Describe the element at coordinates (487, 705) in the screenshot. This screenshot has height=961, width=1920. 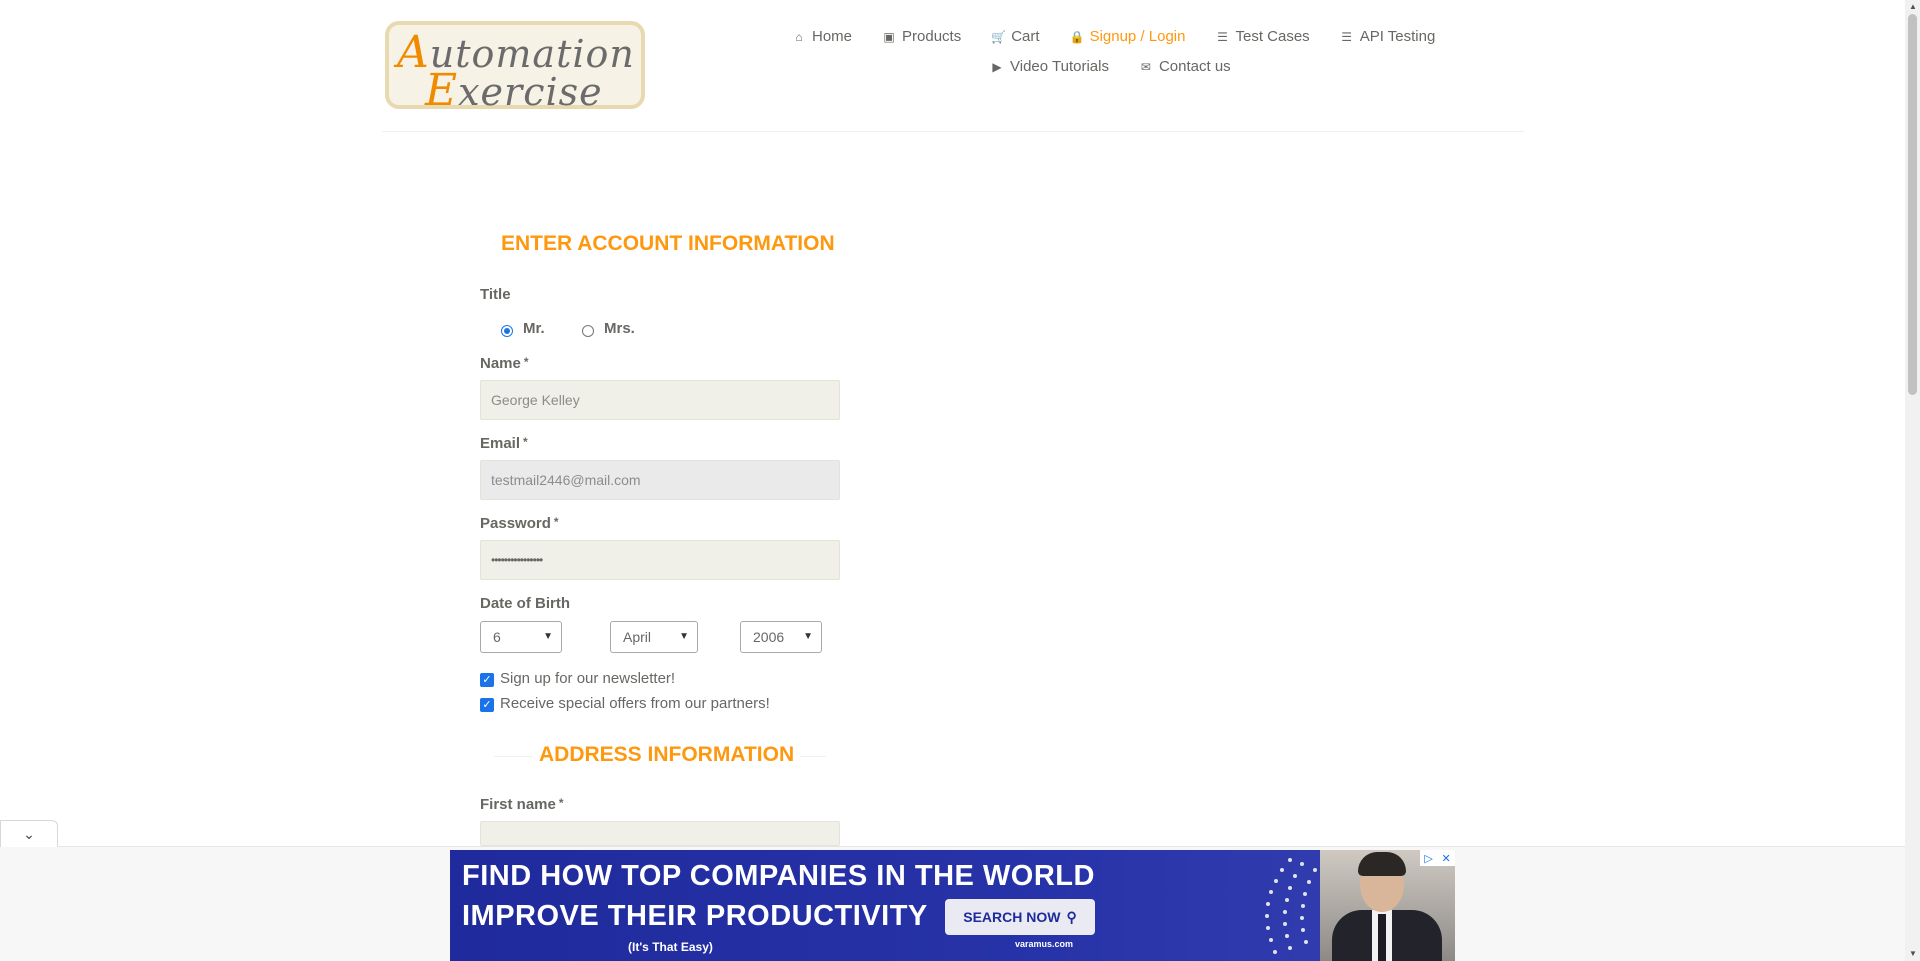
I see `offers-checkbox: ✓` at that location.